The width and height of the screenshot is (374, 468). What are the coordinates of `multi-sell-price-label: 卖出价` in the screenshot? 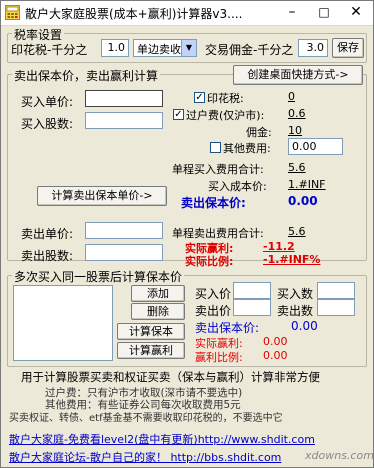 It's located at (213, 311).